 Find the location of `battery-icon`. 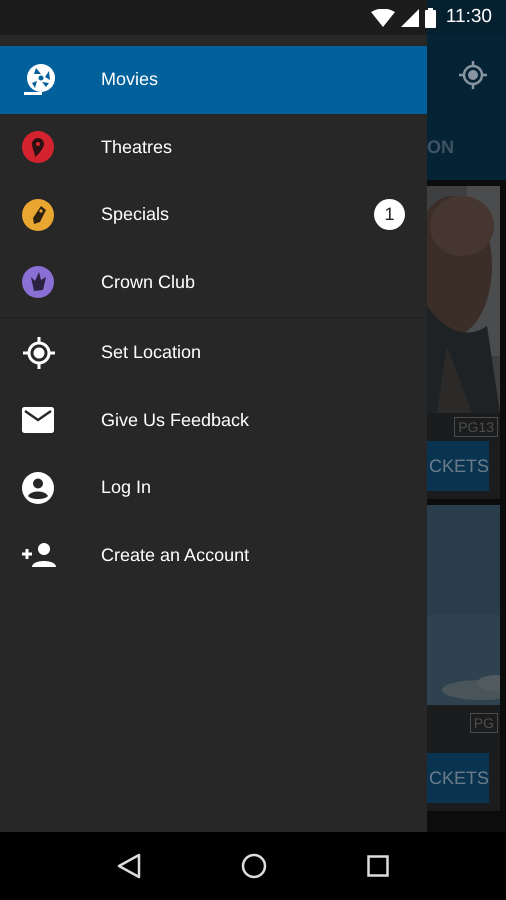

battery-icon is located at coordinates (430, 18).